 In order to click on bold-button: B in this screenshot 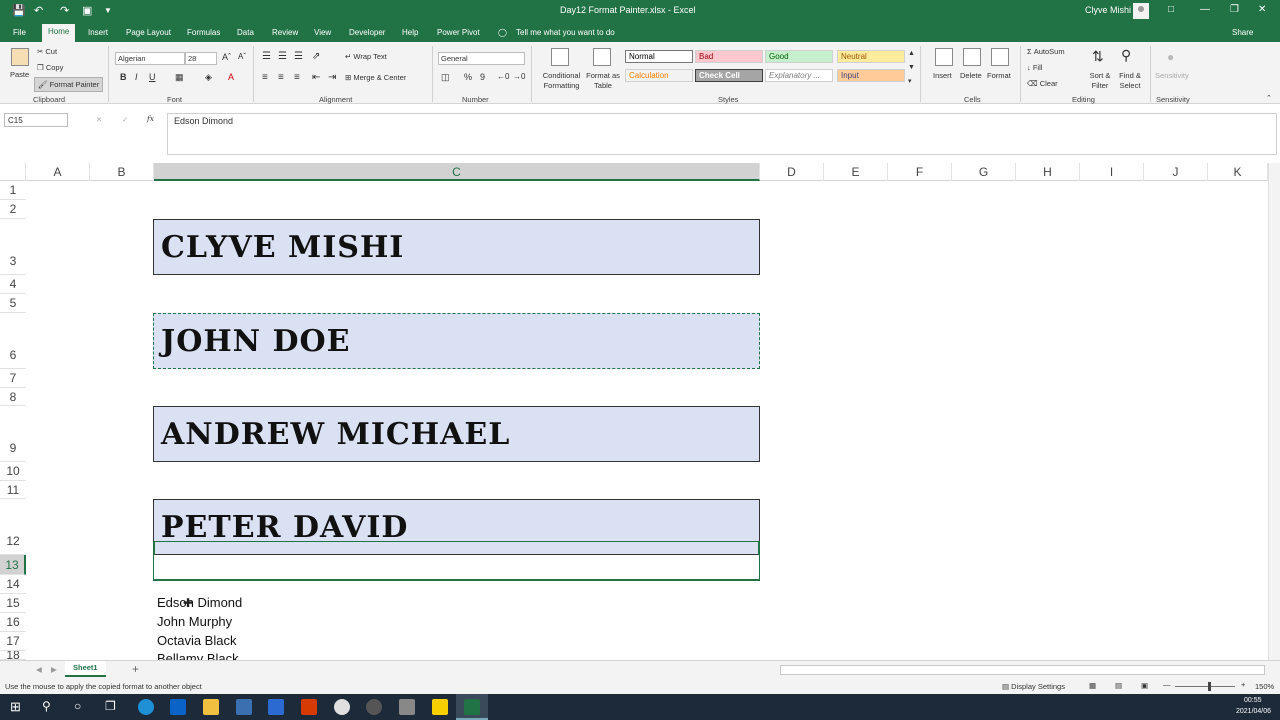, I will do `click(123, 77)`.